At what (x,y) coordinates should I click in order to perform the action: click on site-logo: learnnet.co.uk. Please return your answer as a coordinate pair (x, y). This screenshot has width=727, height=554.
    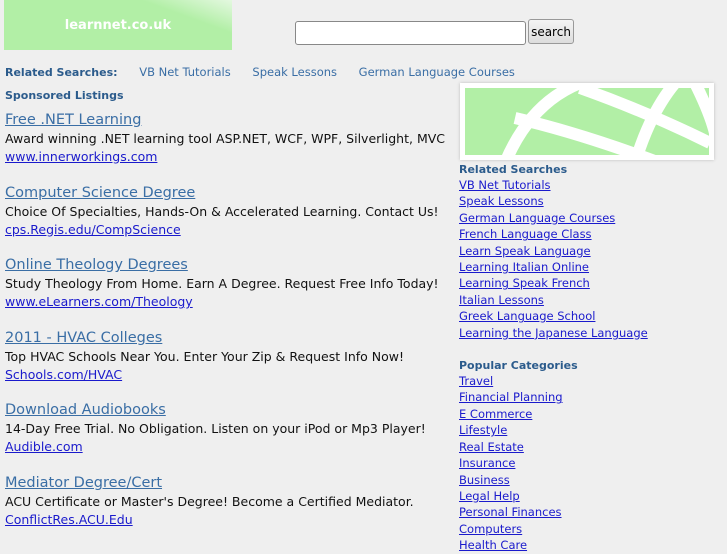
    Looking at the image, I should click on (118, 25).